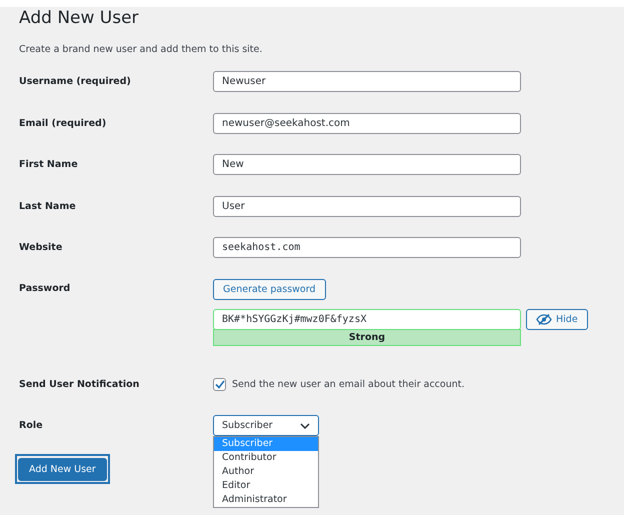 This screenshot has height=515, width=624. I want to click on chevron-down-icon, so click(305, 425).